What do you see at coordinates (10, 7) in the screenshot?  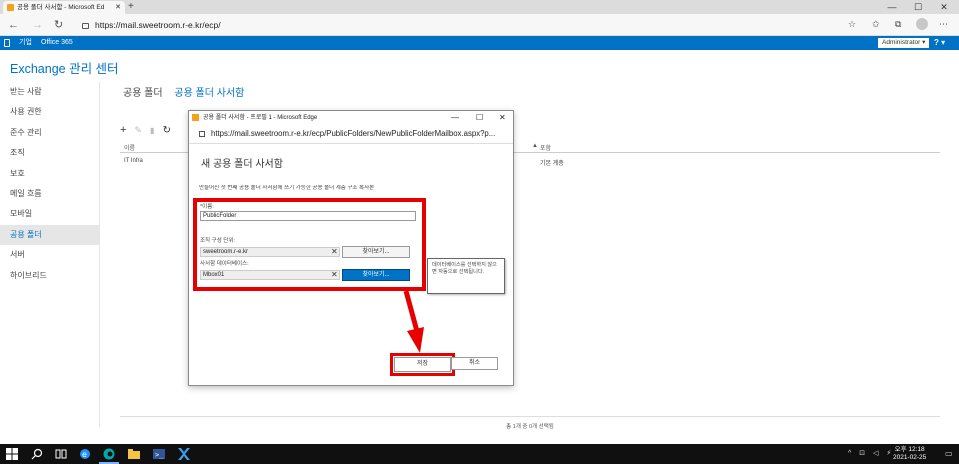 I see `exchange-favicon-icon` at bounding box center [10, 7].